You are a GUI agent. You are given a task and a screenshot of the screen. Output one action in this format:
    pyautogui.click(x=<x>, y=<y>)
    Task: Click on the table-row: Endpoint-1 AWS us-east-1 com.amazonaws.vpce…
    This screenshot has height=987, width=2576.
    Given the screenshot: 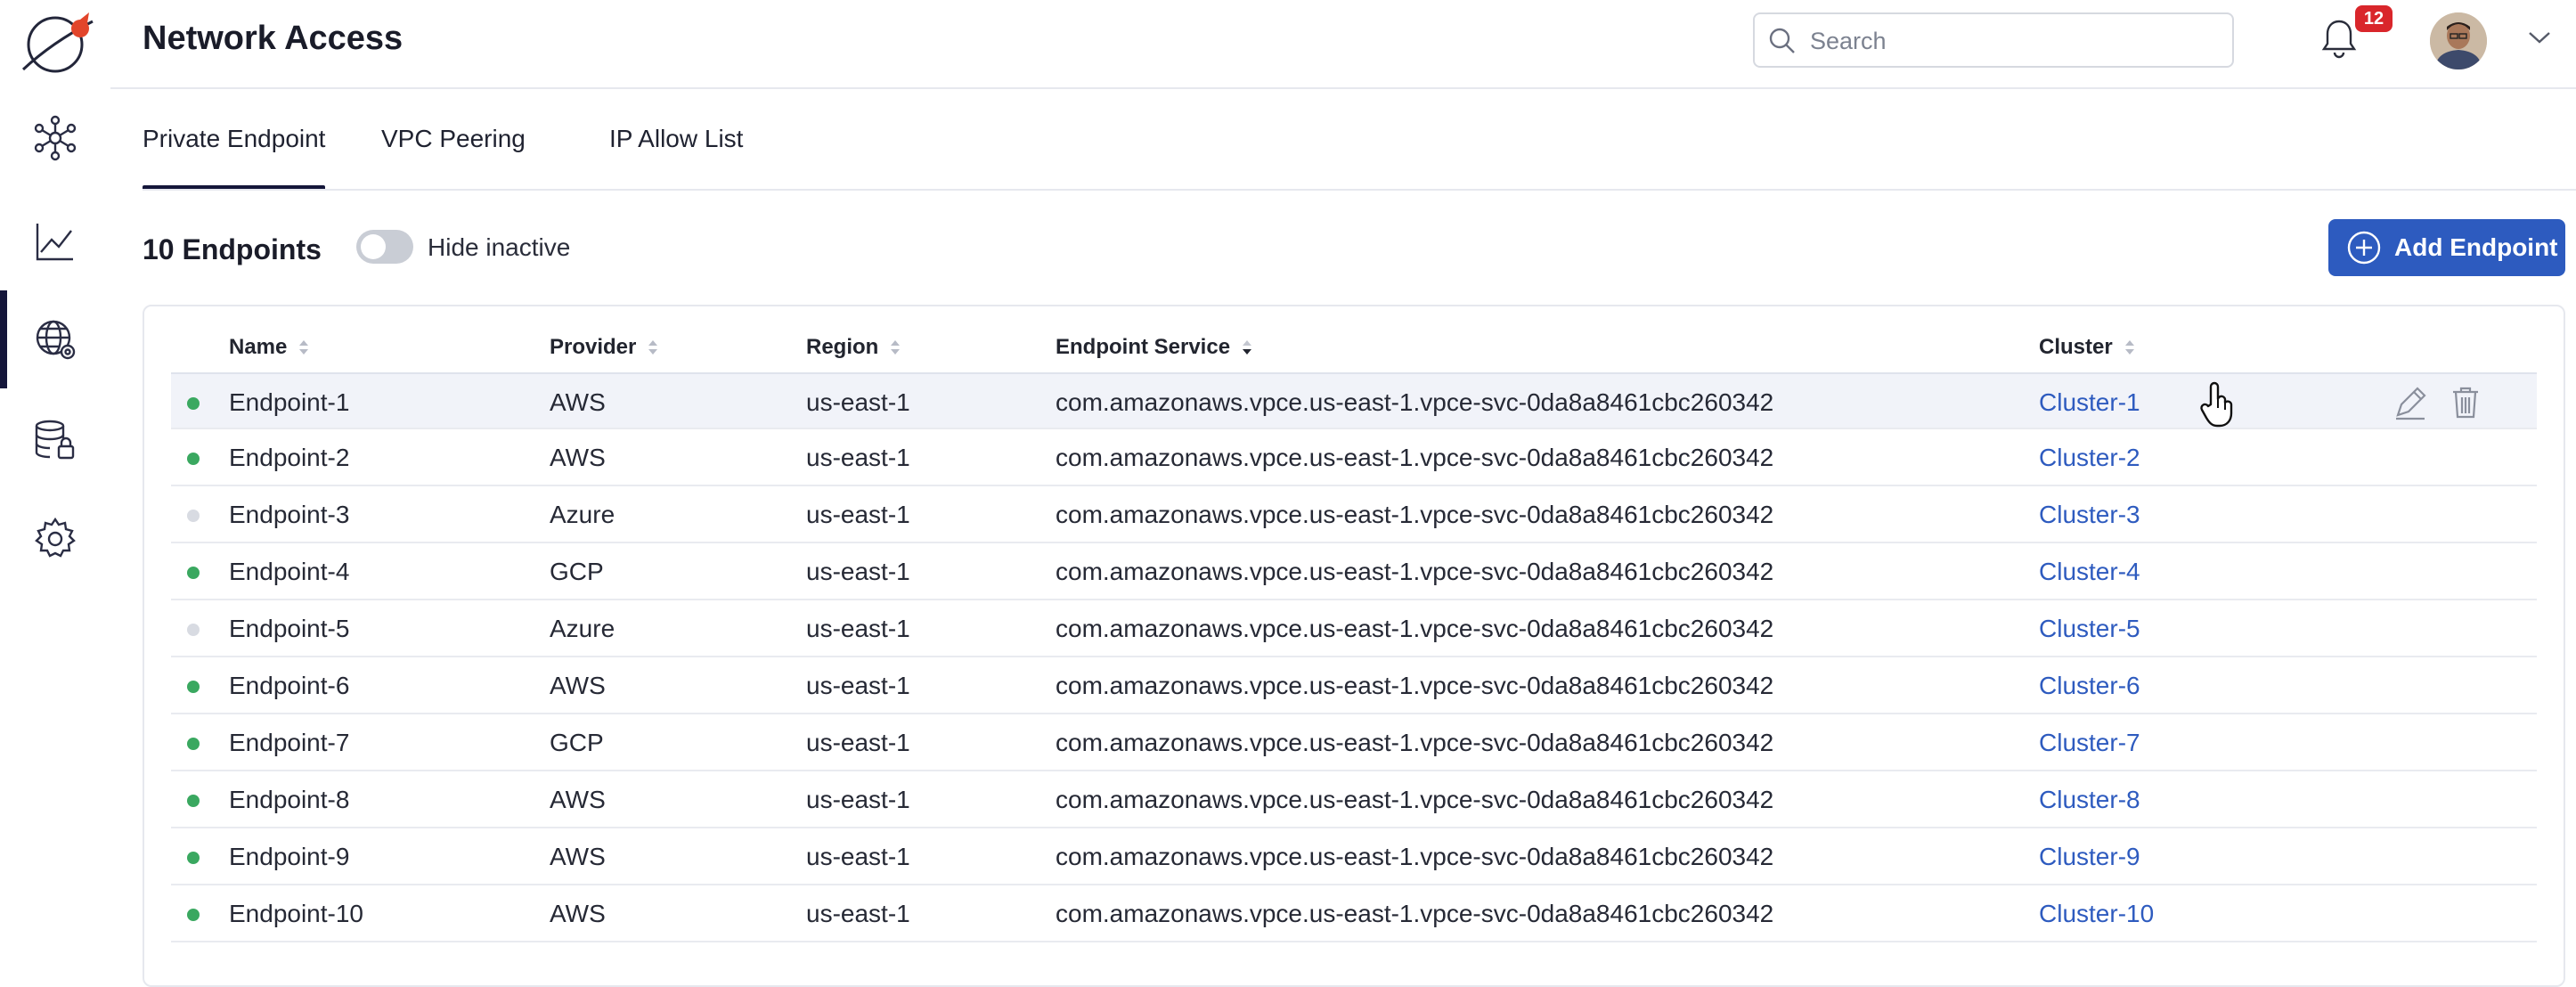 What is the action you would take?
    pyautogui.click(x=1354, y=400)
    